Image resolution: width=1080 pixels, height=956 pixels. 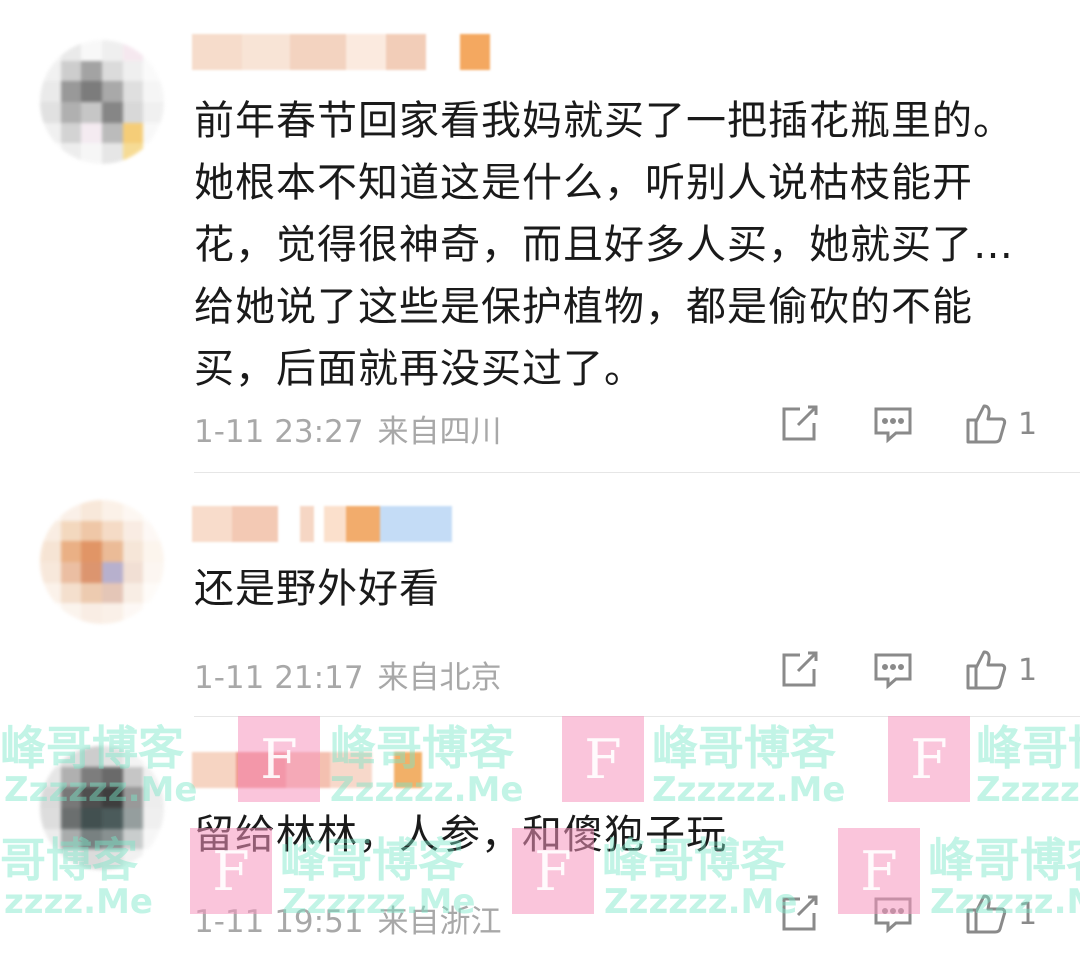 I want to click on watermark-url: zzzz.Me, so click(x=78, y=902).